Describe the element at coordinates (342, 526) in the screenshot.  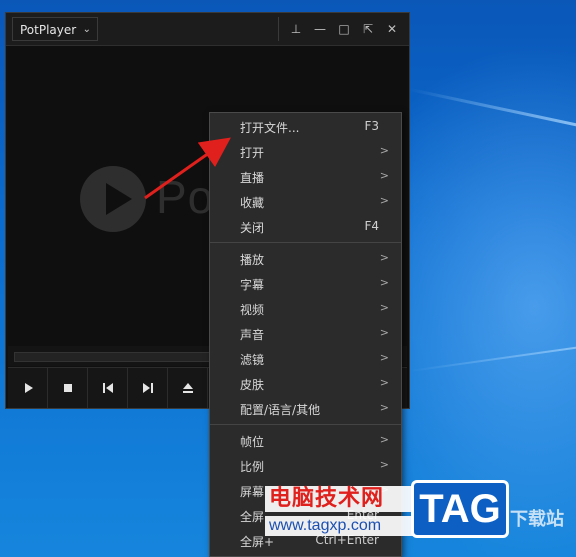
I see `watermark-url: www.tagxp.com` at that location.